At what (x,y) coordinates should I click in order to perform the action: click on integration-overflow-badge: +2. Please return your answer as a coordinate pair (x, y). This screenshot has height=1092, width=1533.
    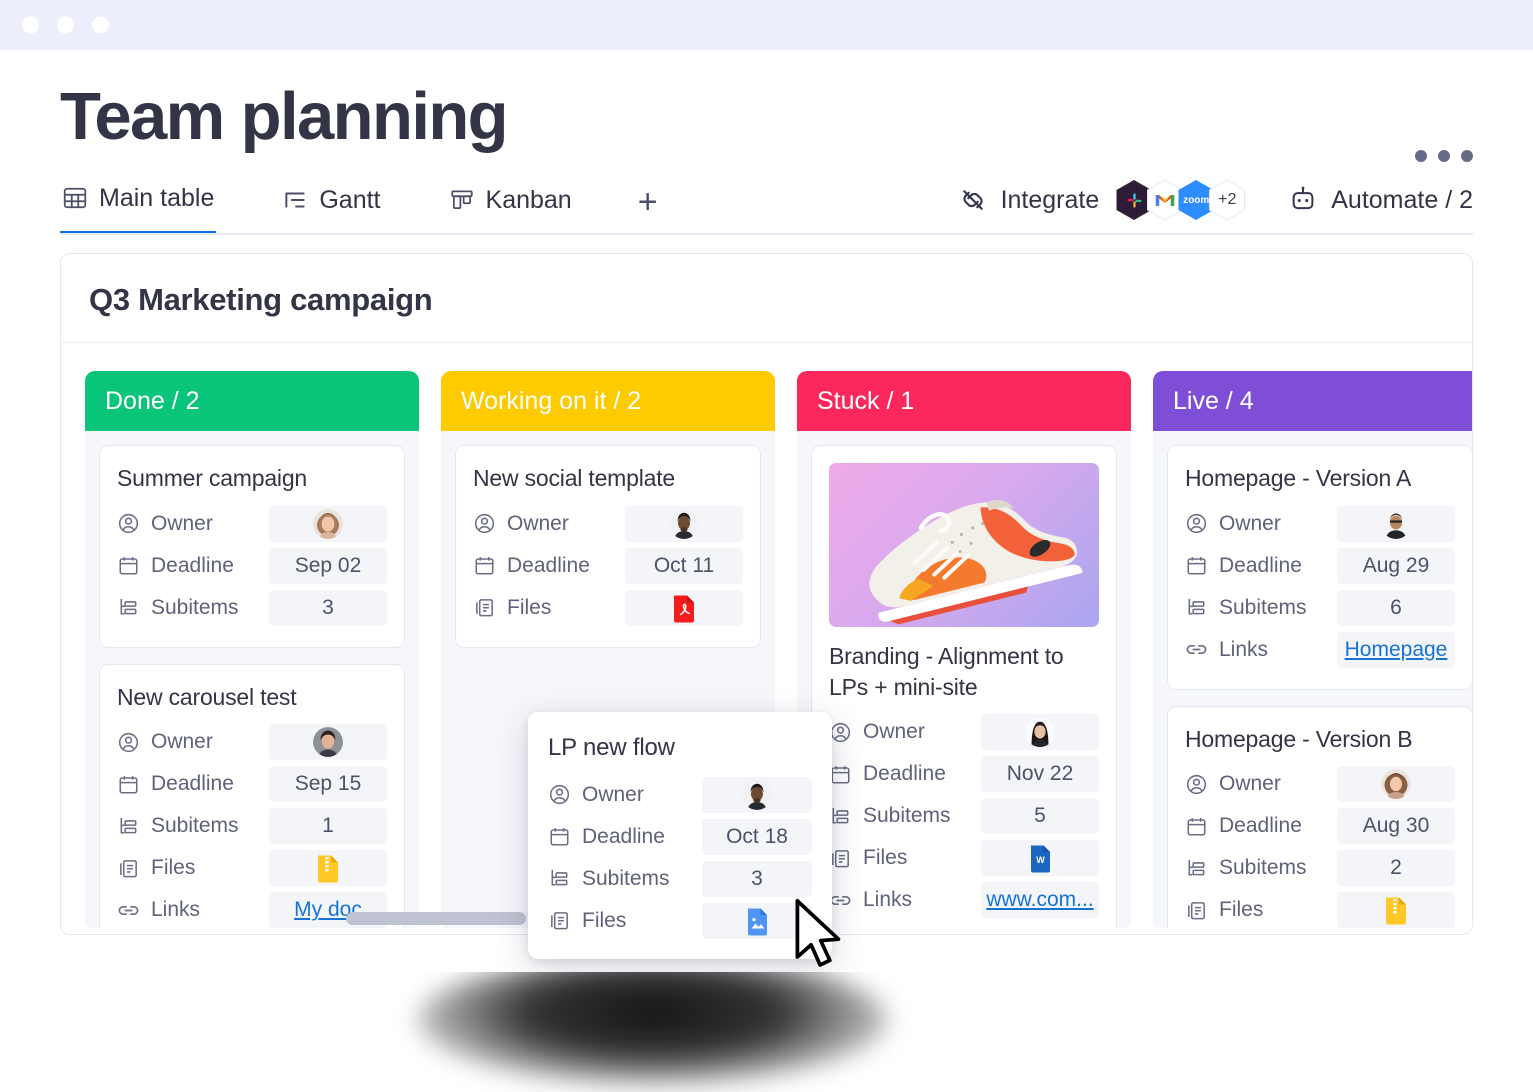
    Looking at the image, I should click on (1227, 200).